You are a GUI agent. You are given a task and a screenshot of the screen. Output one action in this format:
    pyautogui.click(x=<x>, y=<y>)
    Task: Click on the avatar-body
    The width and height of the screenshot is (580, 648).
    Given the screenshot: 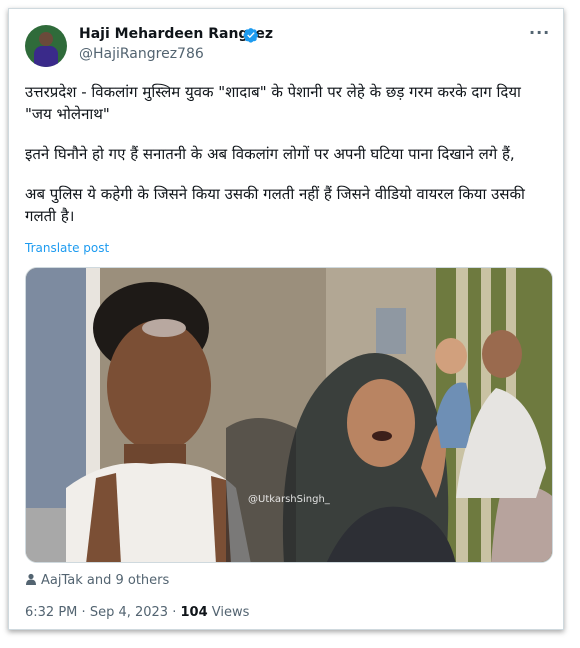 What is the action you would take?
    pyautogui.click(x=46, y=56)
    